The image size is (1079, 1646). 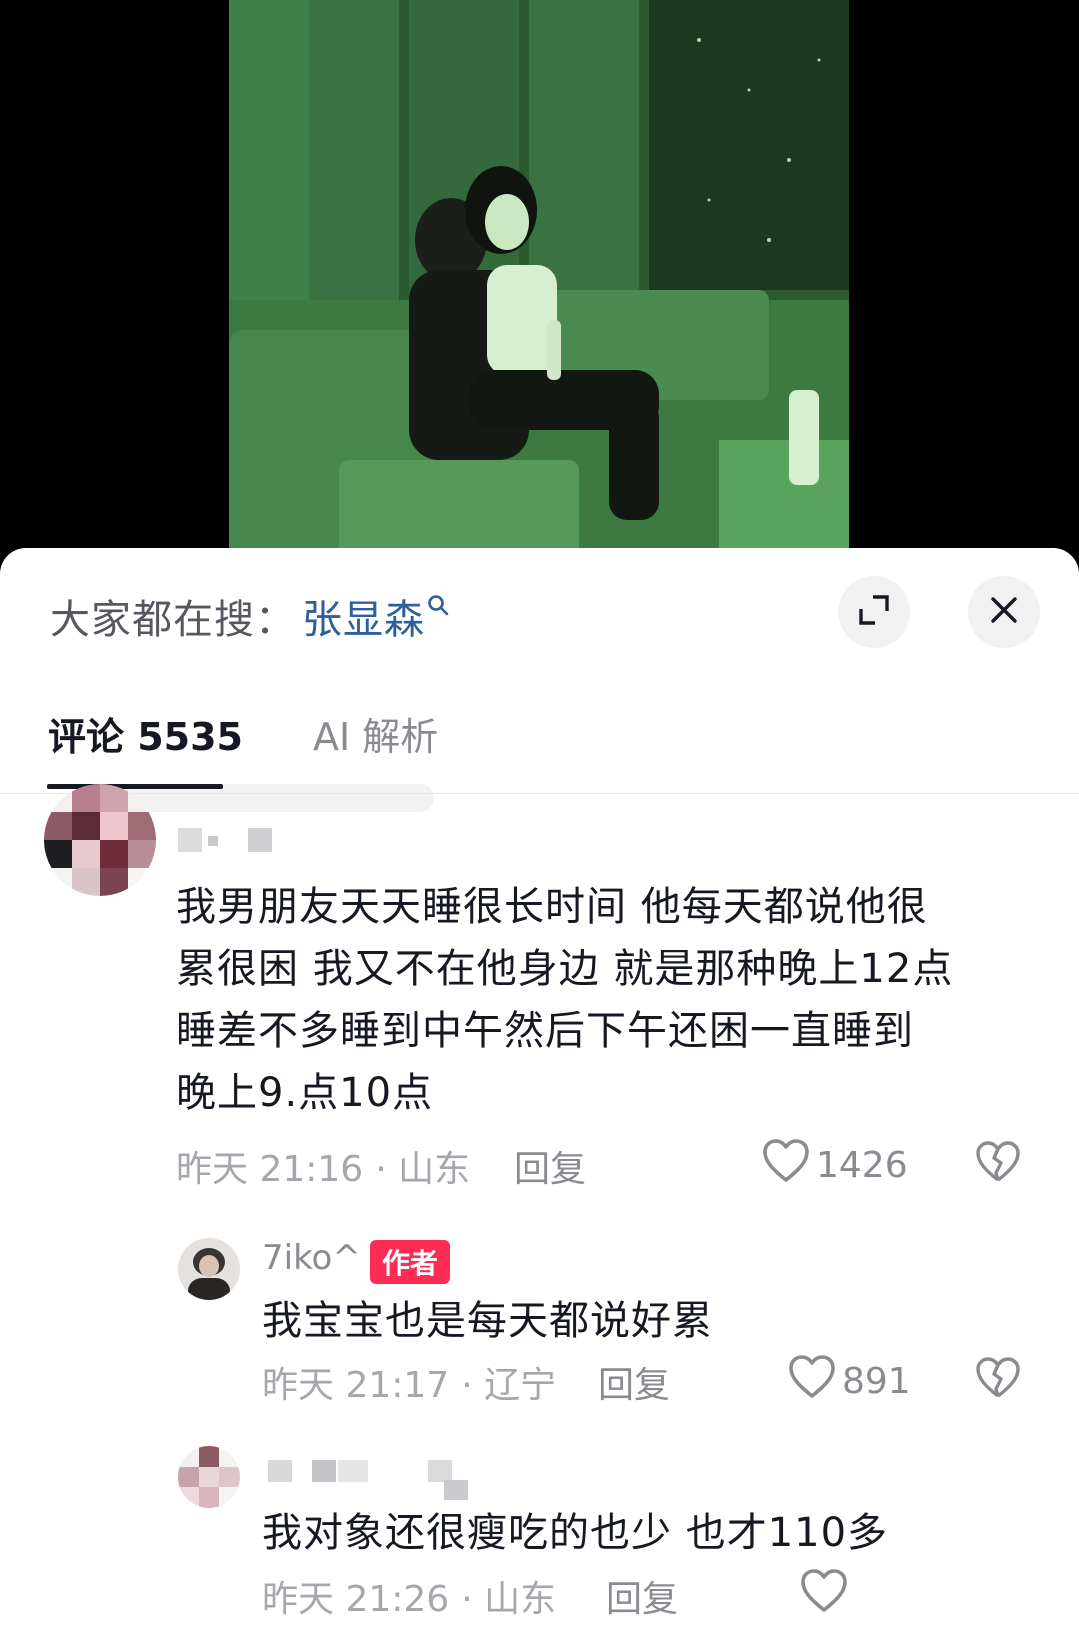 What do you see at coordinates (278, 733) in the screenshot?
I see `comment-tabs: 评论 5535 AI 解析` at bounding box center [278, 733].